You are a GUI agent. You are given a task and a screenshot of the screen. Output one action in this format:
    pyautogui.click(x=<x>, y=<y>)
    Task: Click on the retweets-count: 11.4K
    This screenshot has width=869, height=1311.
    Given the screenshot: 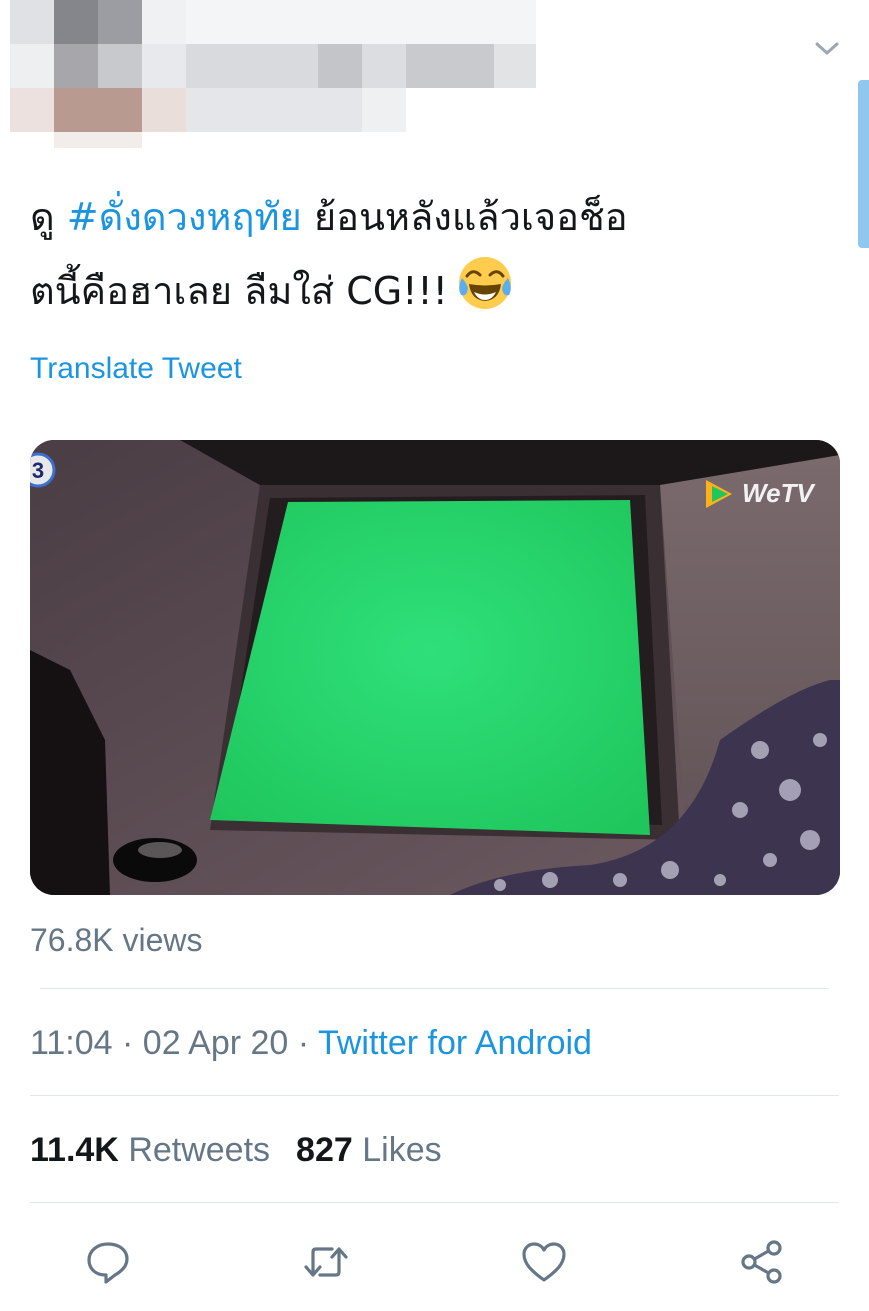 What is the action you would take?
    pyautogui.click(x=74, y=1150)
    